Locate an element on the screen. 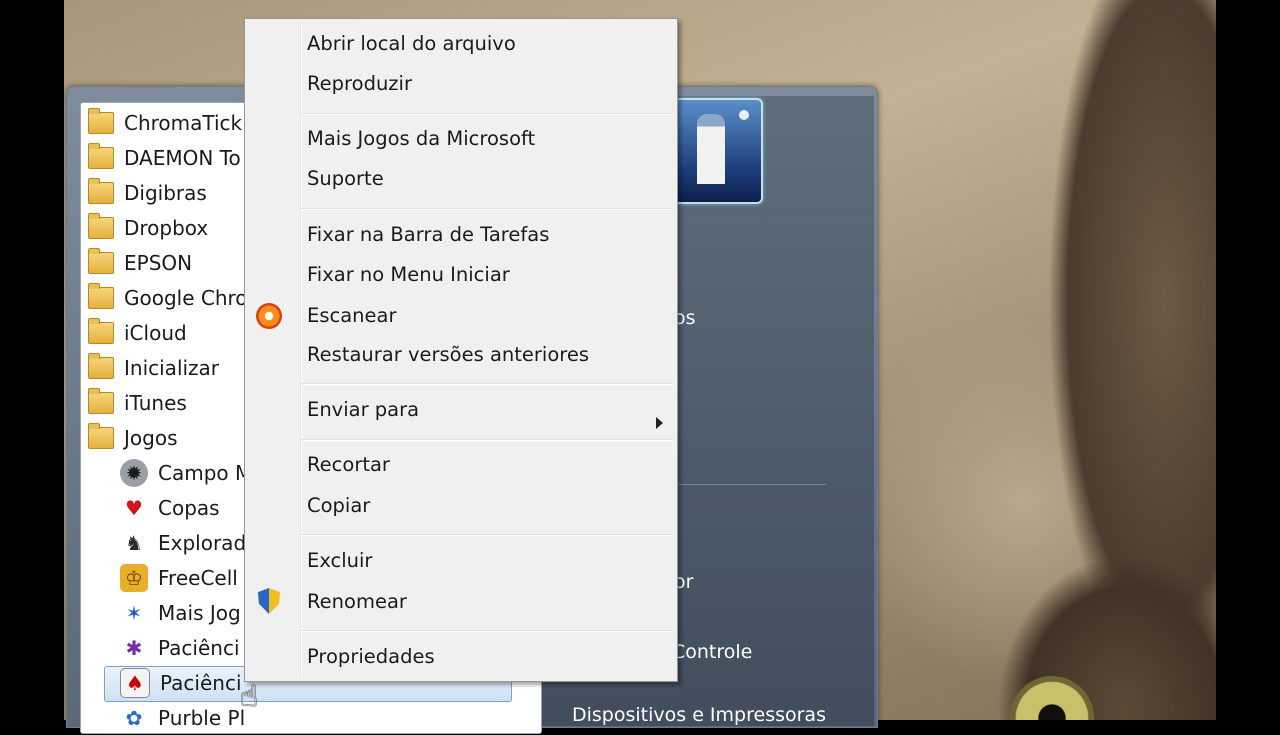 The height and width of the screenshot is (735, 1280). program-folder-label: Dropbox is located at coordinates (166, 228).